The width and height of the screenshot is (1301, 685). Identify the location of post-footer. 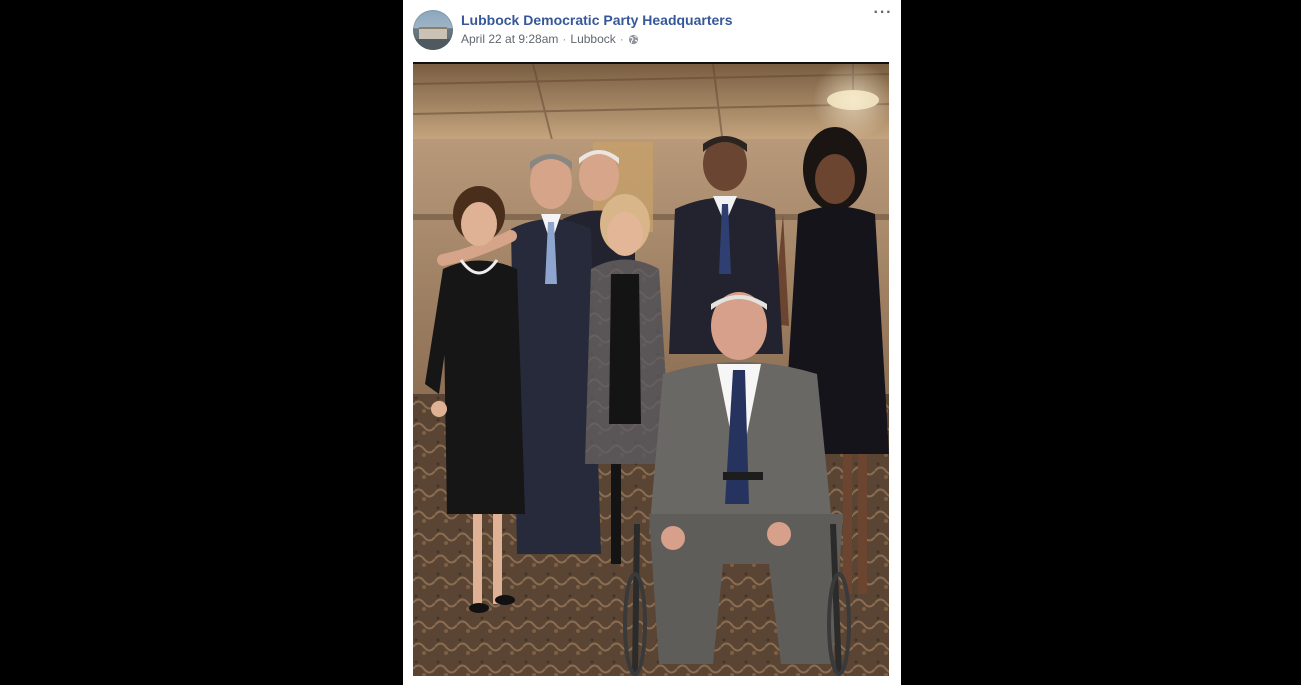
(651, 682).